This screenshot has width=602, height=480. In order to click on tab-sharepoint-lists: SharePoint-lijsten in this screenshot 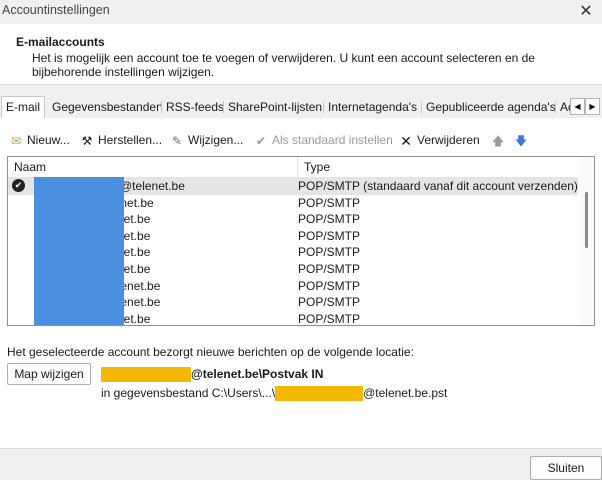, I will do `click(274, 107)`.